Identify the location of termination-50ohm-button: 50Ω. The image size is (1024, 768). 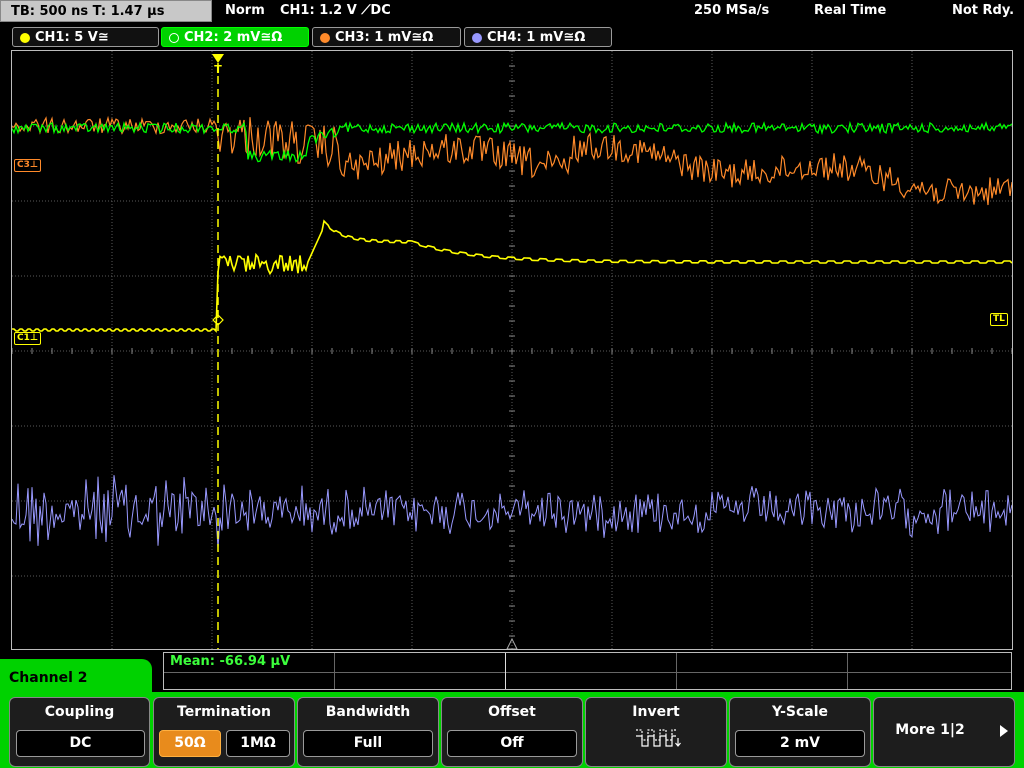
(190, 743).